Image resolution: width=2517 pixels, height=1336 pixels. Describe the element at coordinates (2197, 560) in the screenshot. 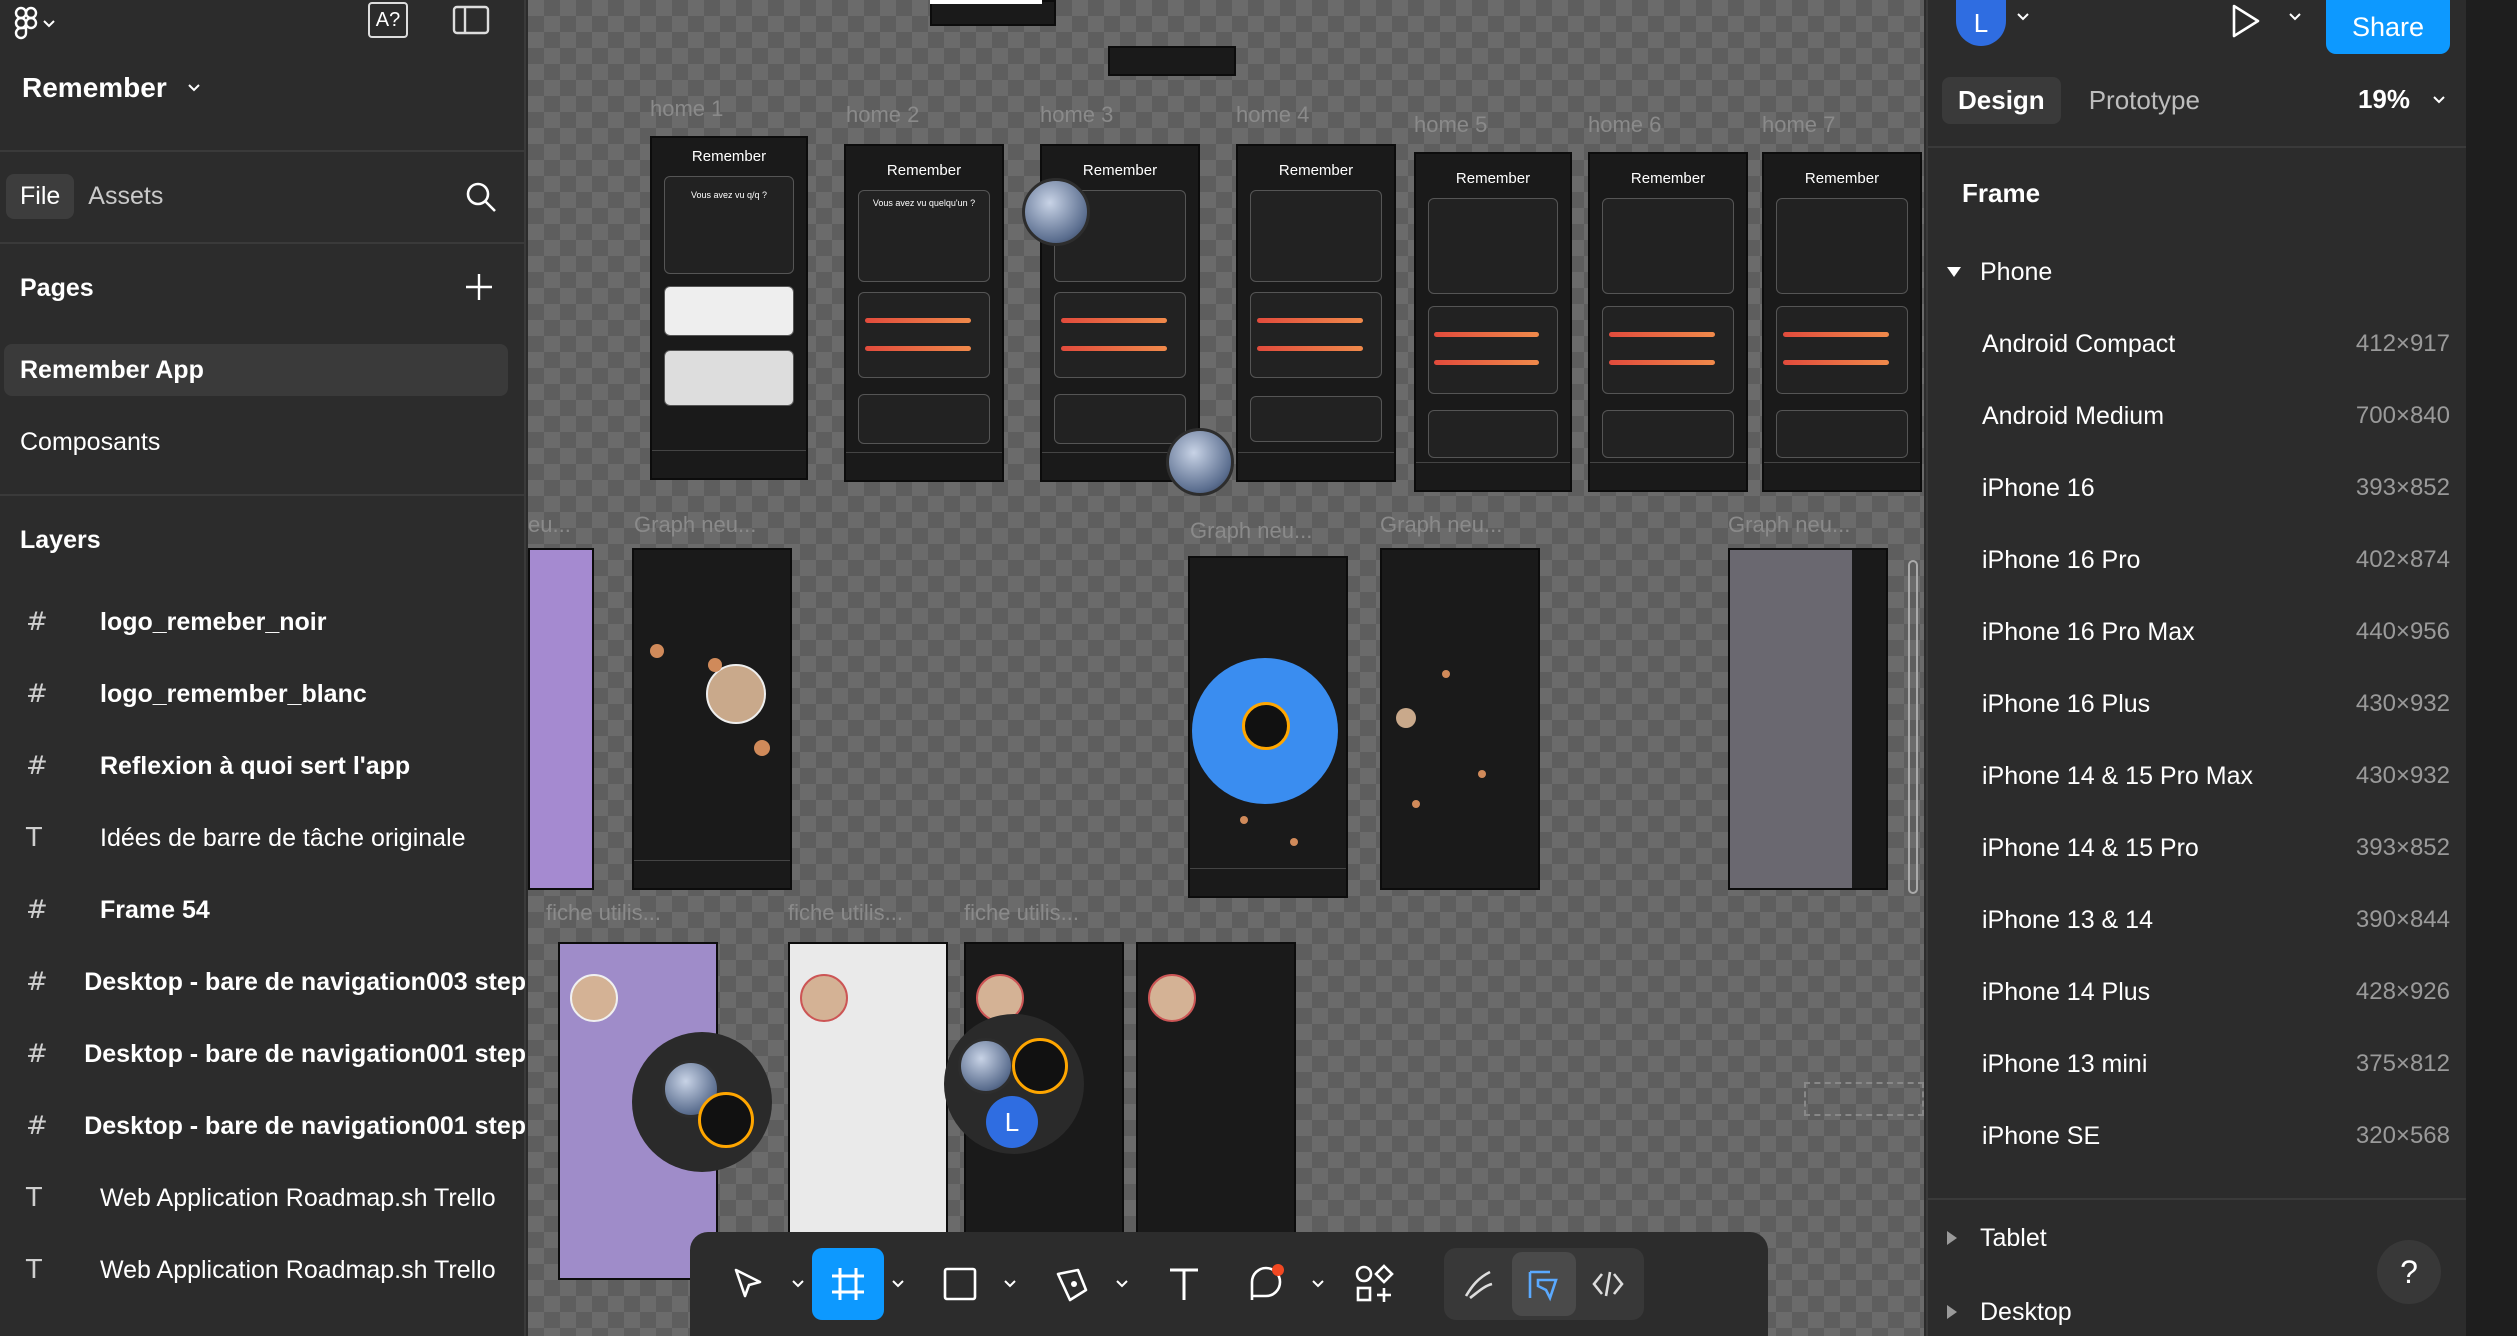

I see `preset-row: iPhone 16 Pro 402×874` at that location.